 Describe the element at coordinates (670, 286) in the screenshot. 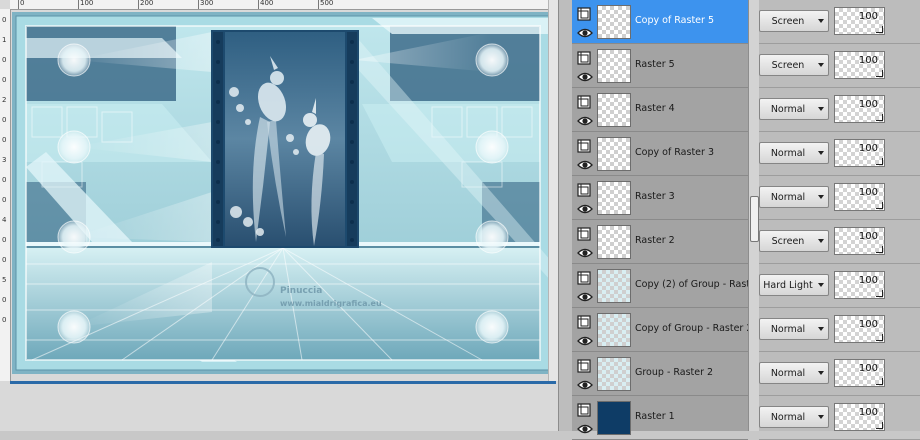

I see `layer-row: Copy (2) of Group - Raster 2` at that location.